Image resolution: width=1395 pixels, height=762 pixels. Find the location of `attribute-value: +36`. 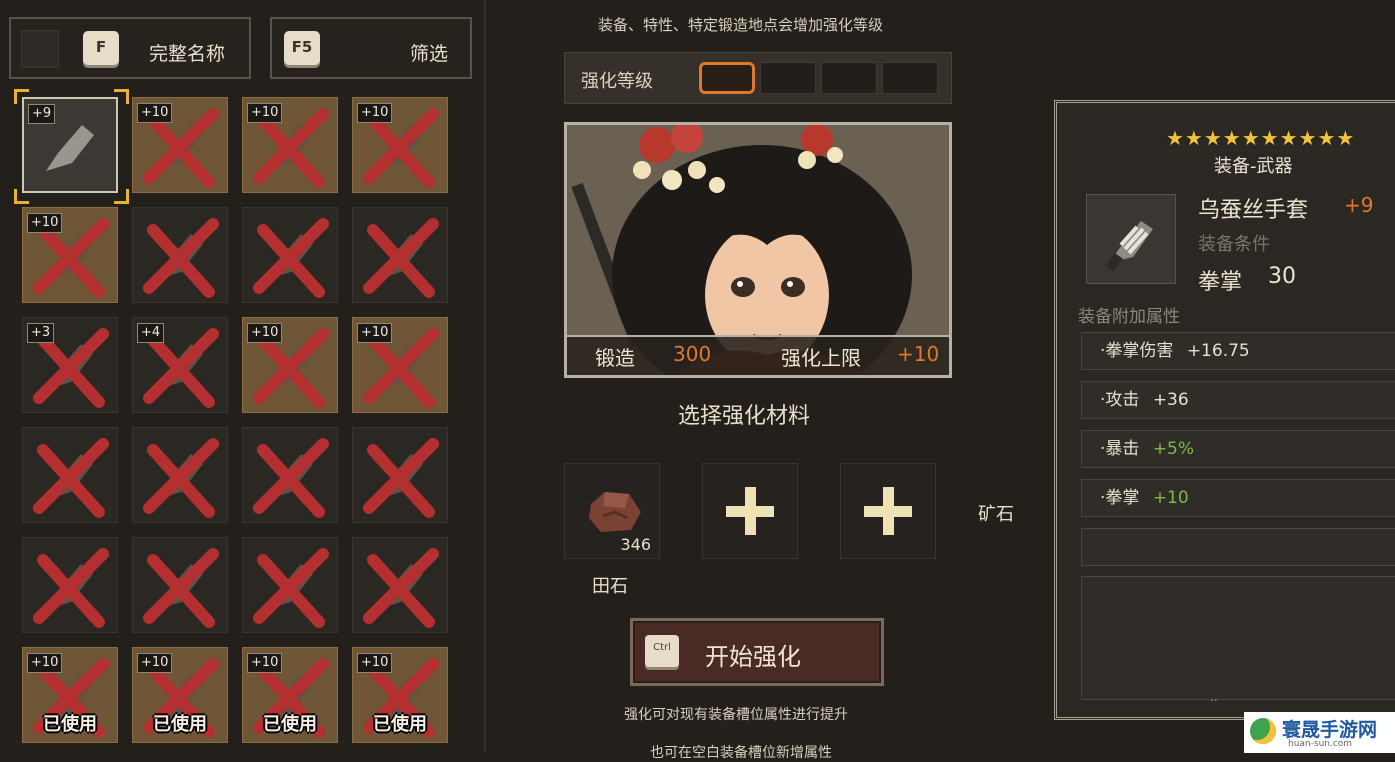

attribute-value: +36 is located at coordinates (1170, 400).